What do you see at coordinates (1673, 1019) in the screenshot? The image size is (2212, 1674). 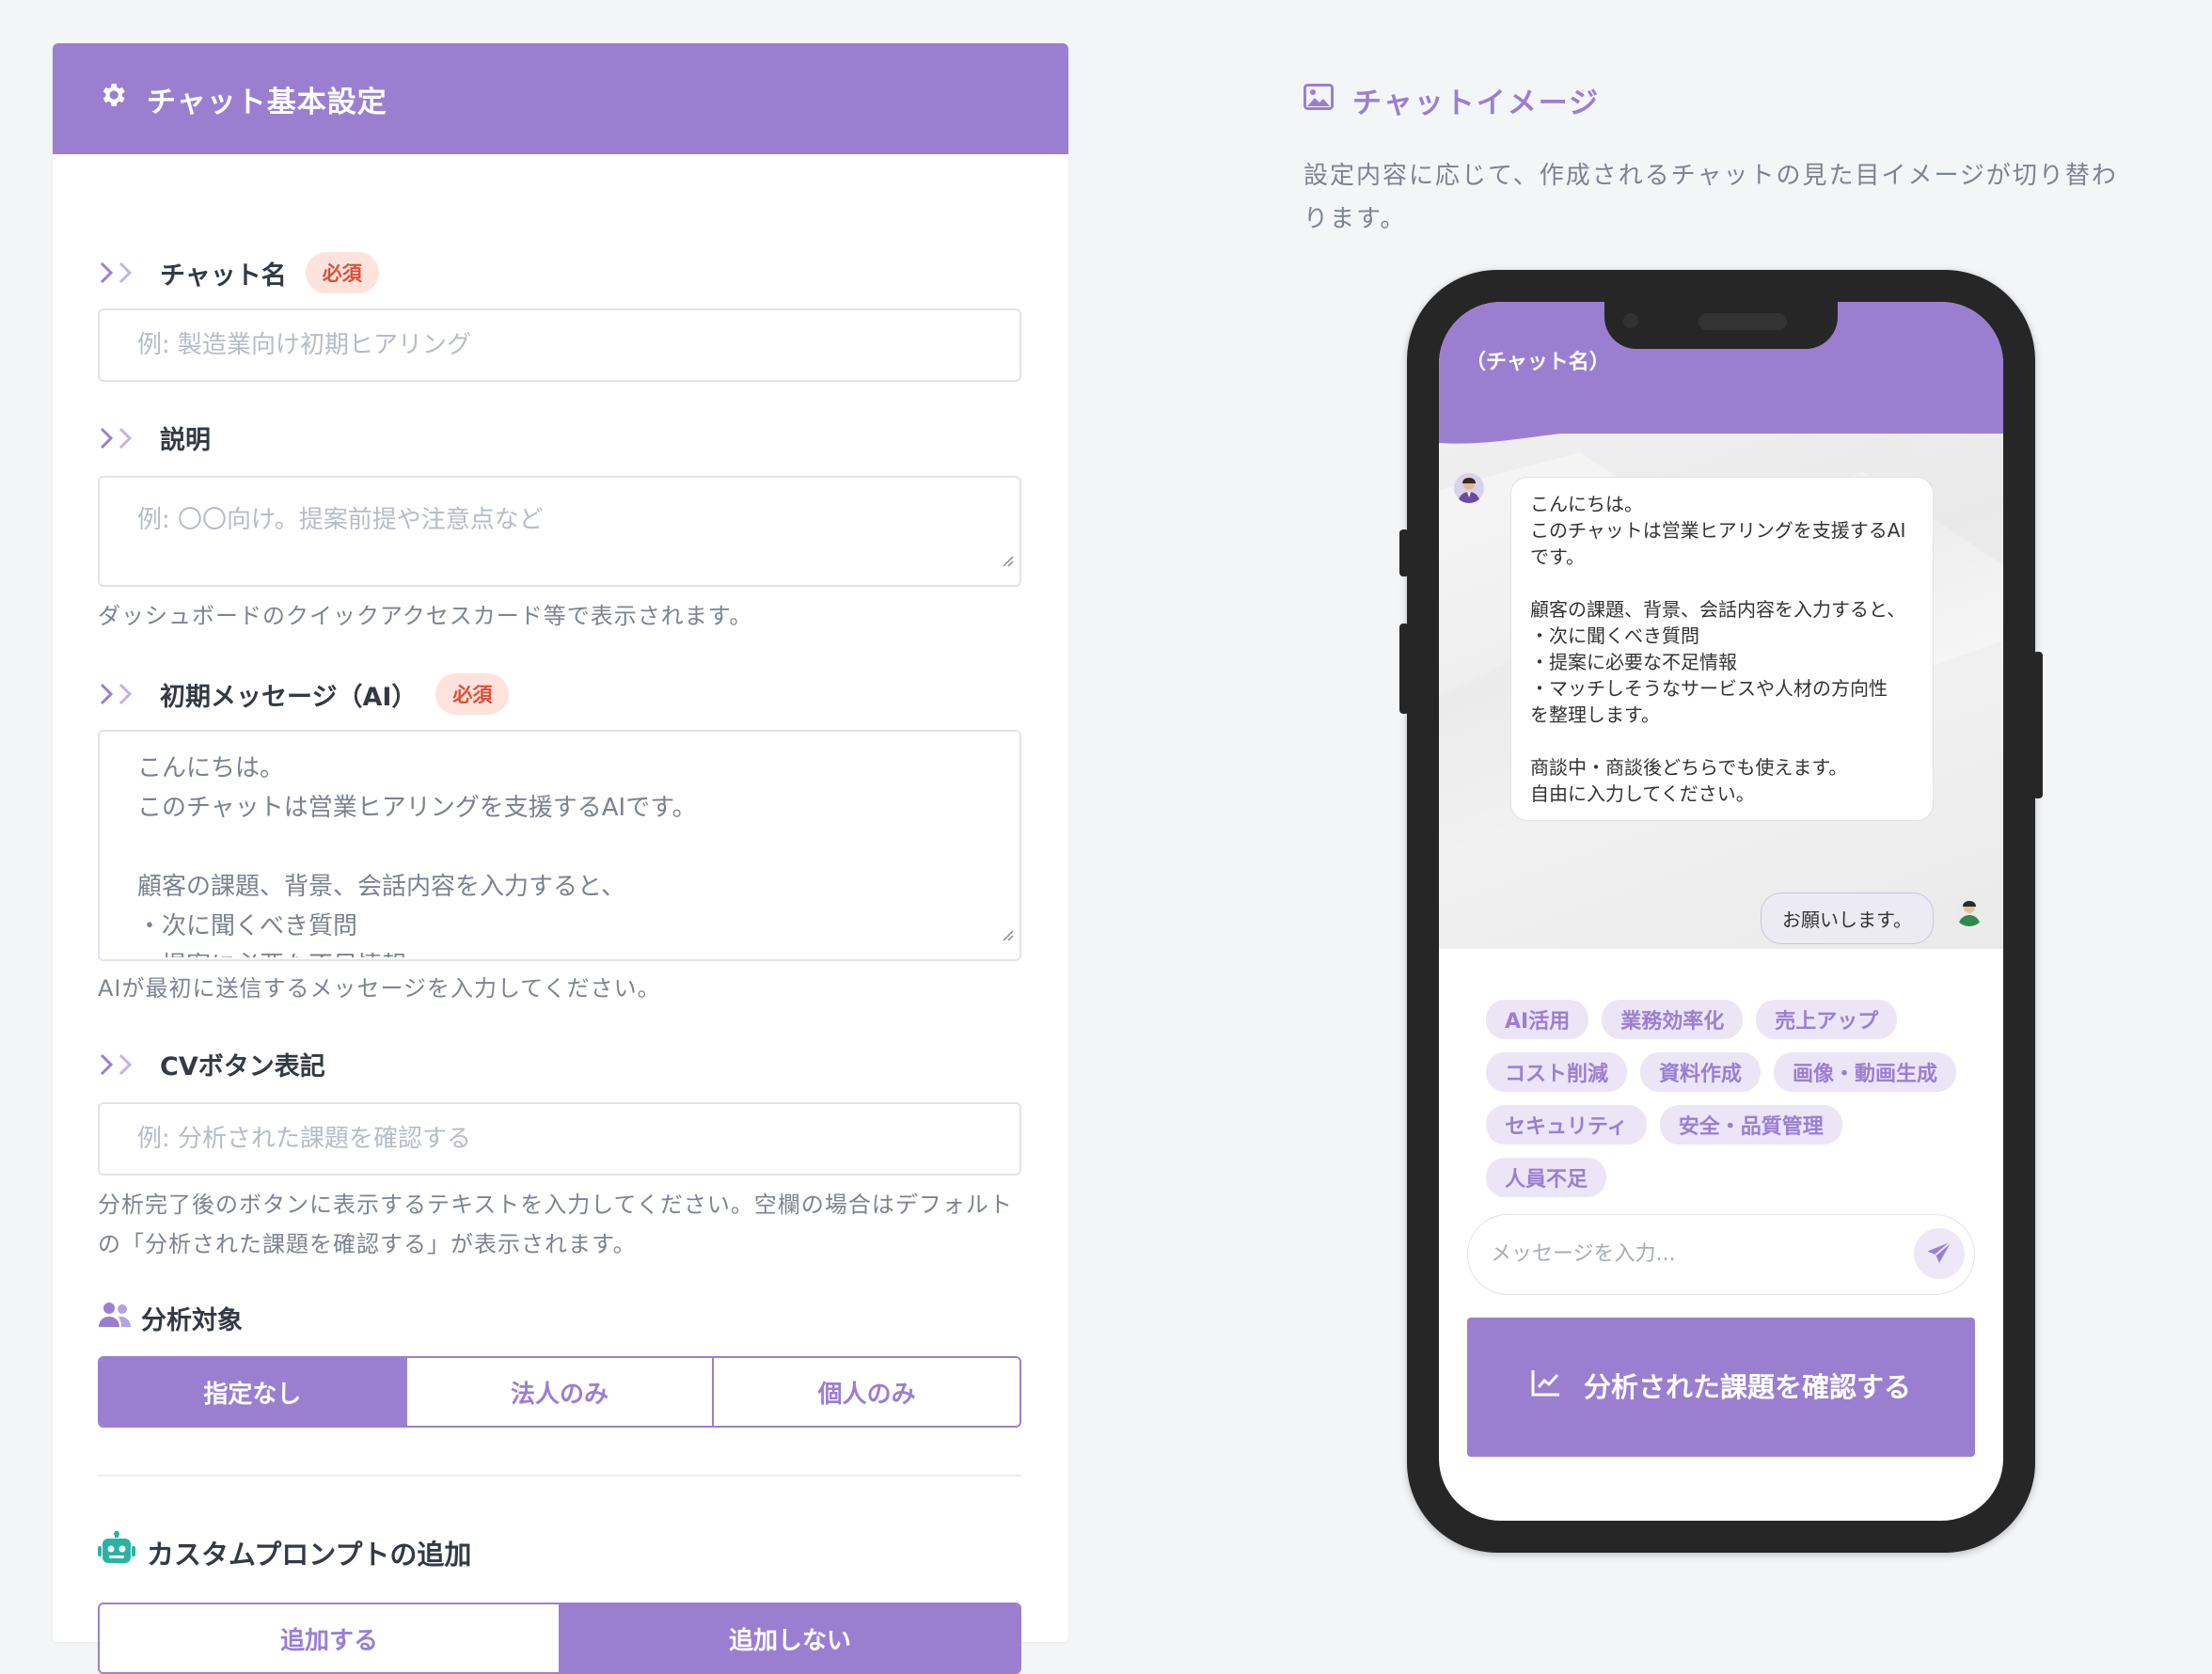 I see `tag-chip: 業務効率化` at bounding box center [1673, 1019].